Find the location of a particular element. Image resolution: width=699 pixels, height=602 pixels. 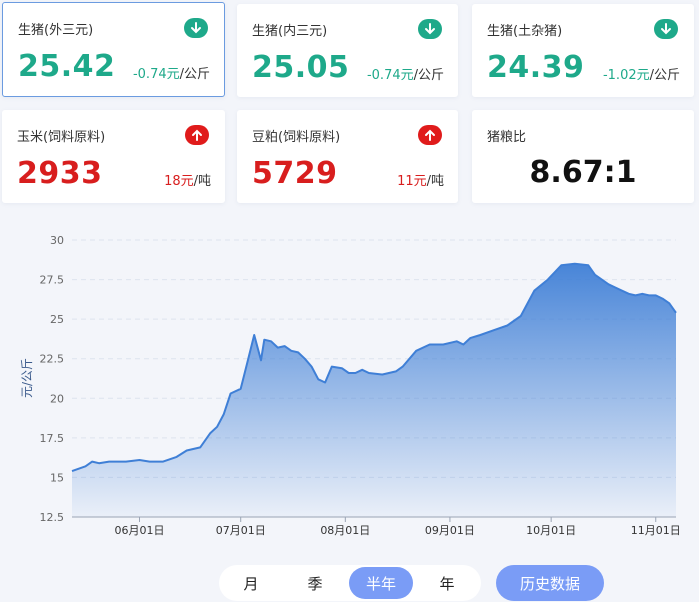

x-tick-label: 11月01日 is located at coordinates (656, 530).